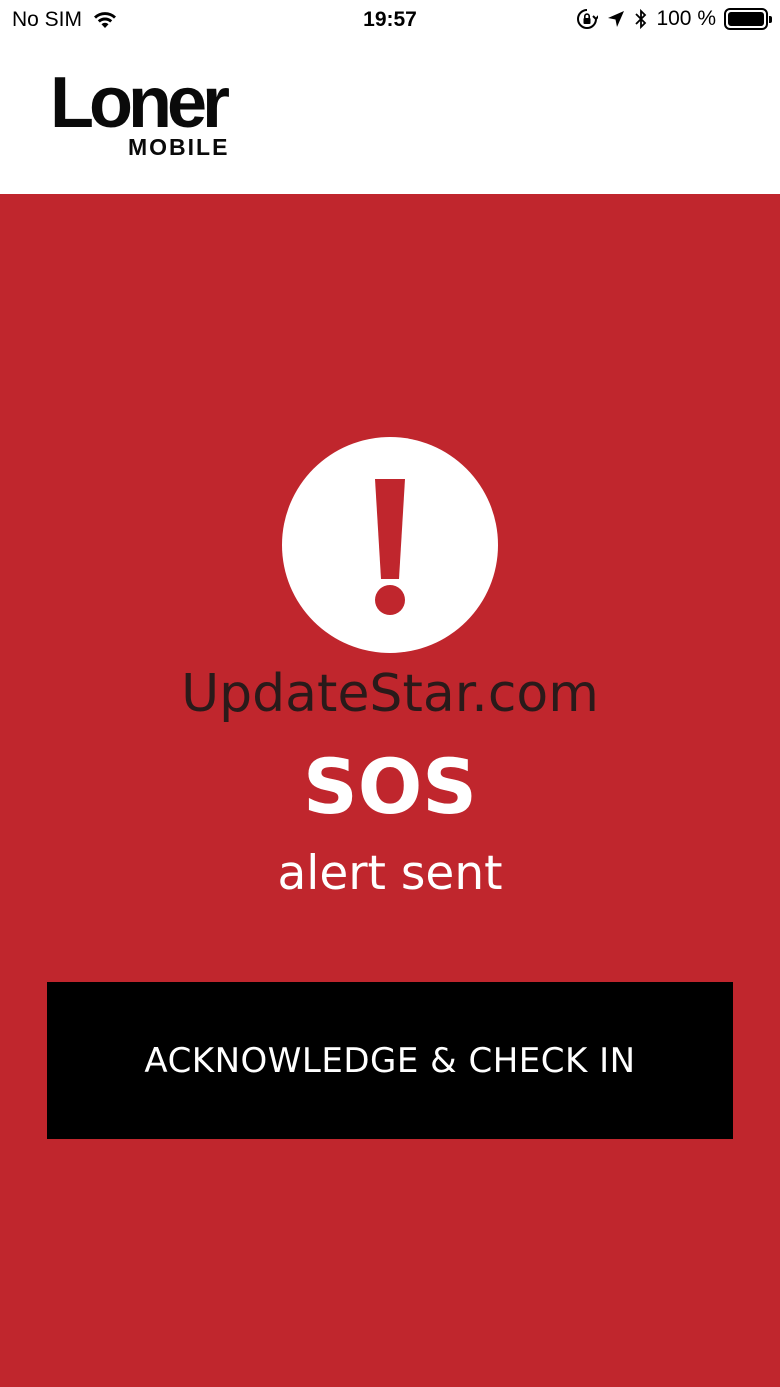 This screenshot has width=780, height=1387. I want to click on orientation-lock-icon, so click(587, 19).